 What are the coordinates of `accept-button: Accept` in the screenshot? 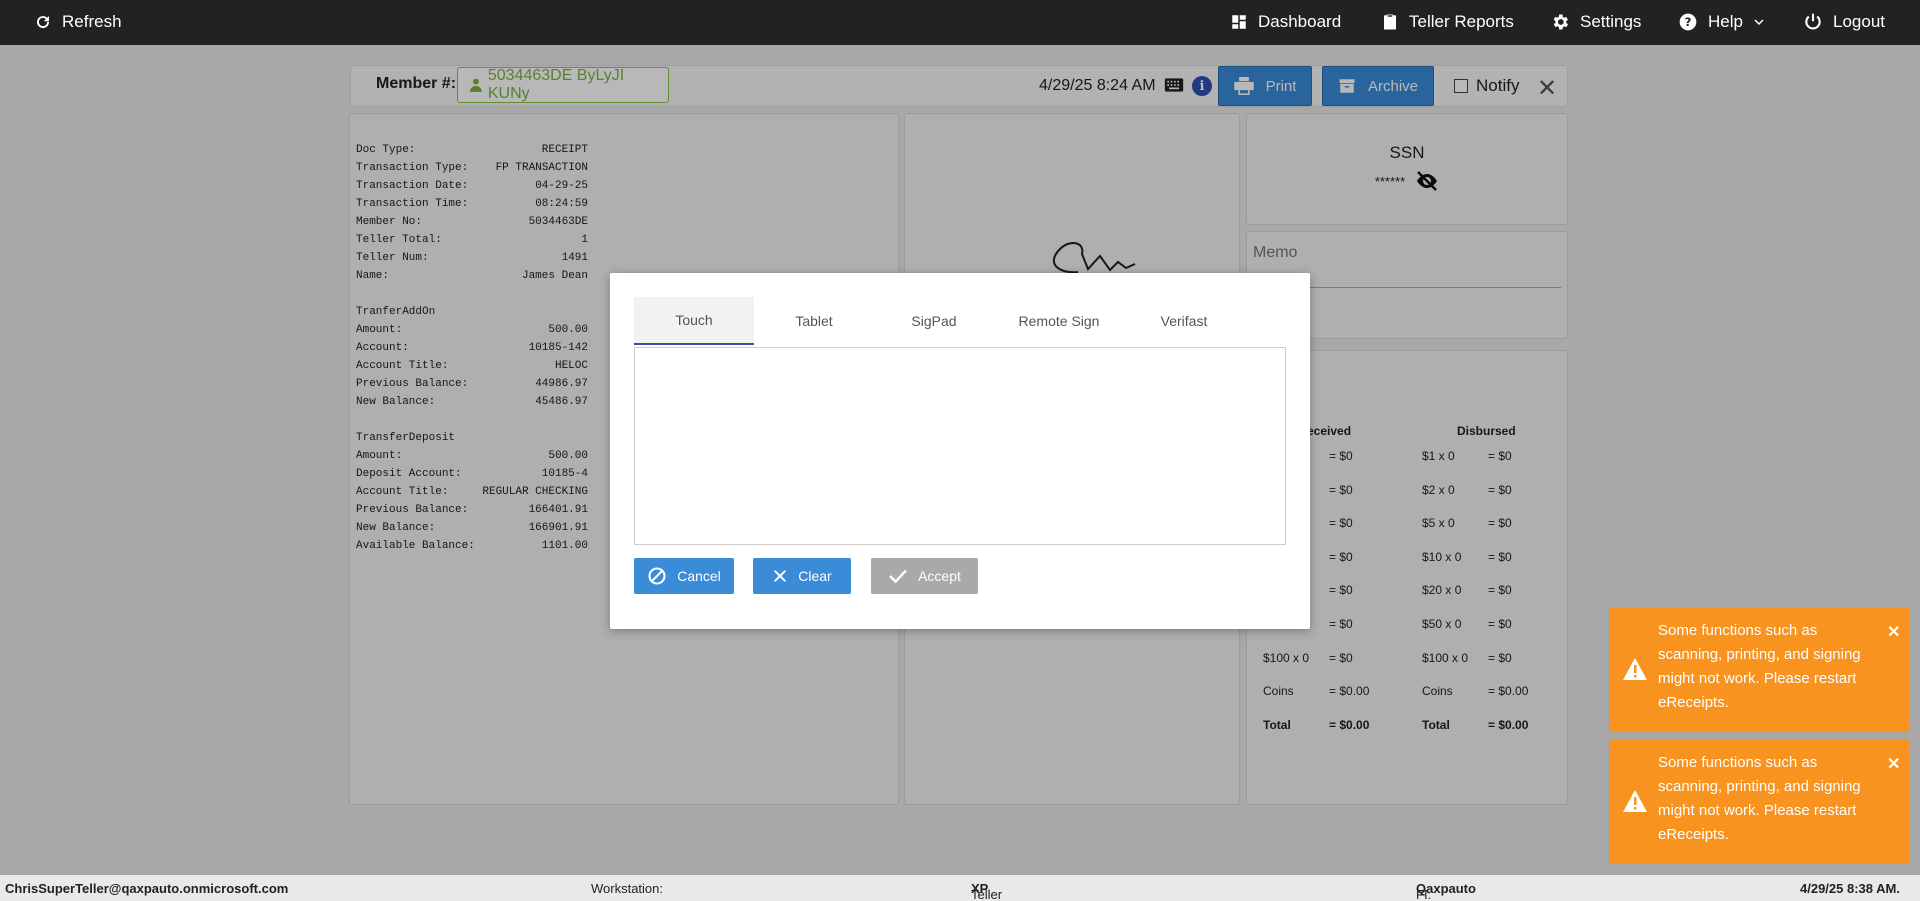 It's located at (924, 576).